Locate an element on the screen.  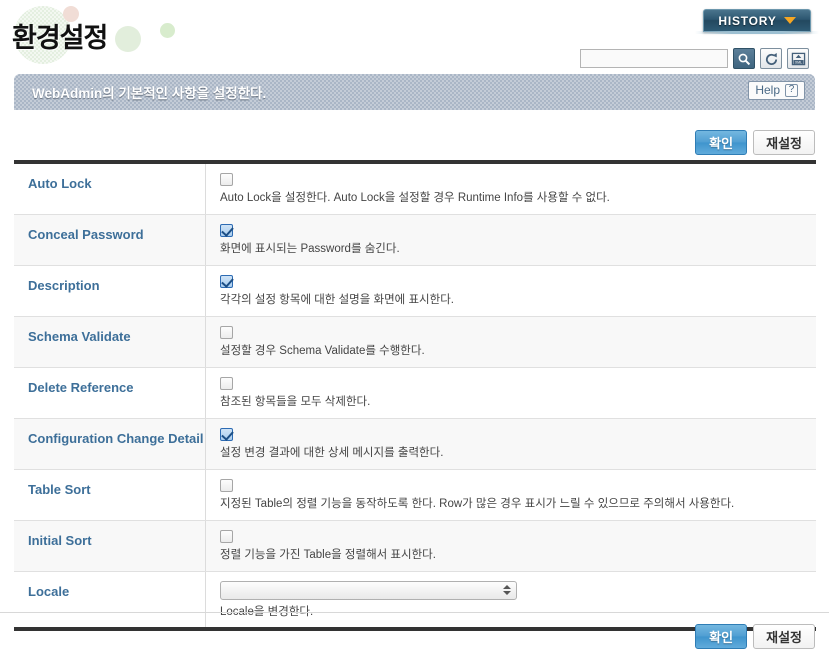
settings-row-label: Configuration Change Detail is located at coordinates (116, 438).